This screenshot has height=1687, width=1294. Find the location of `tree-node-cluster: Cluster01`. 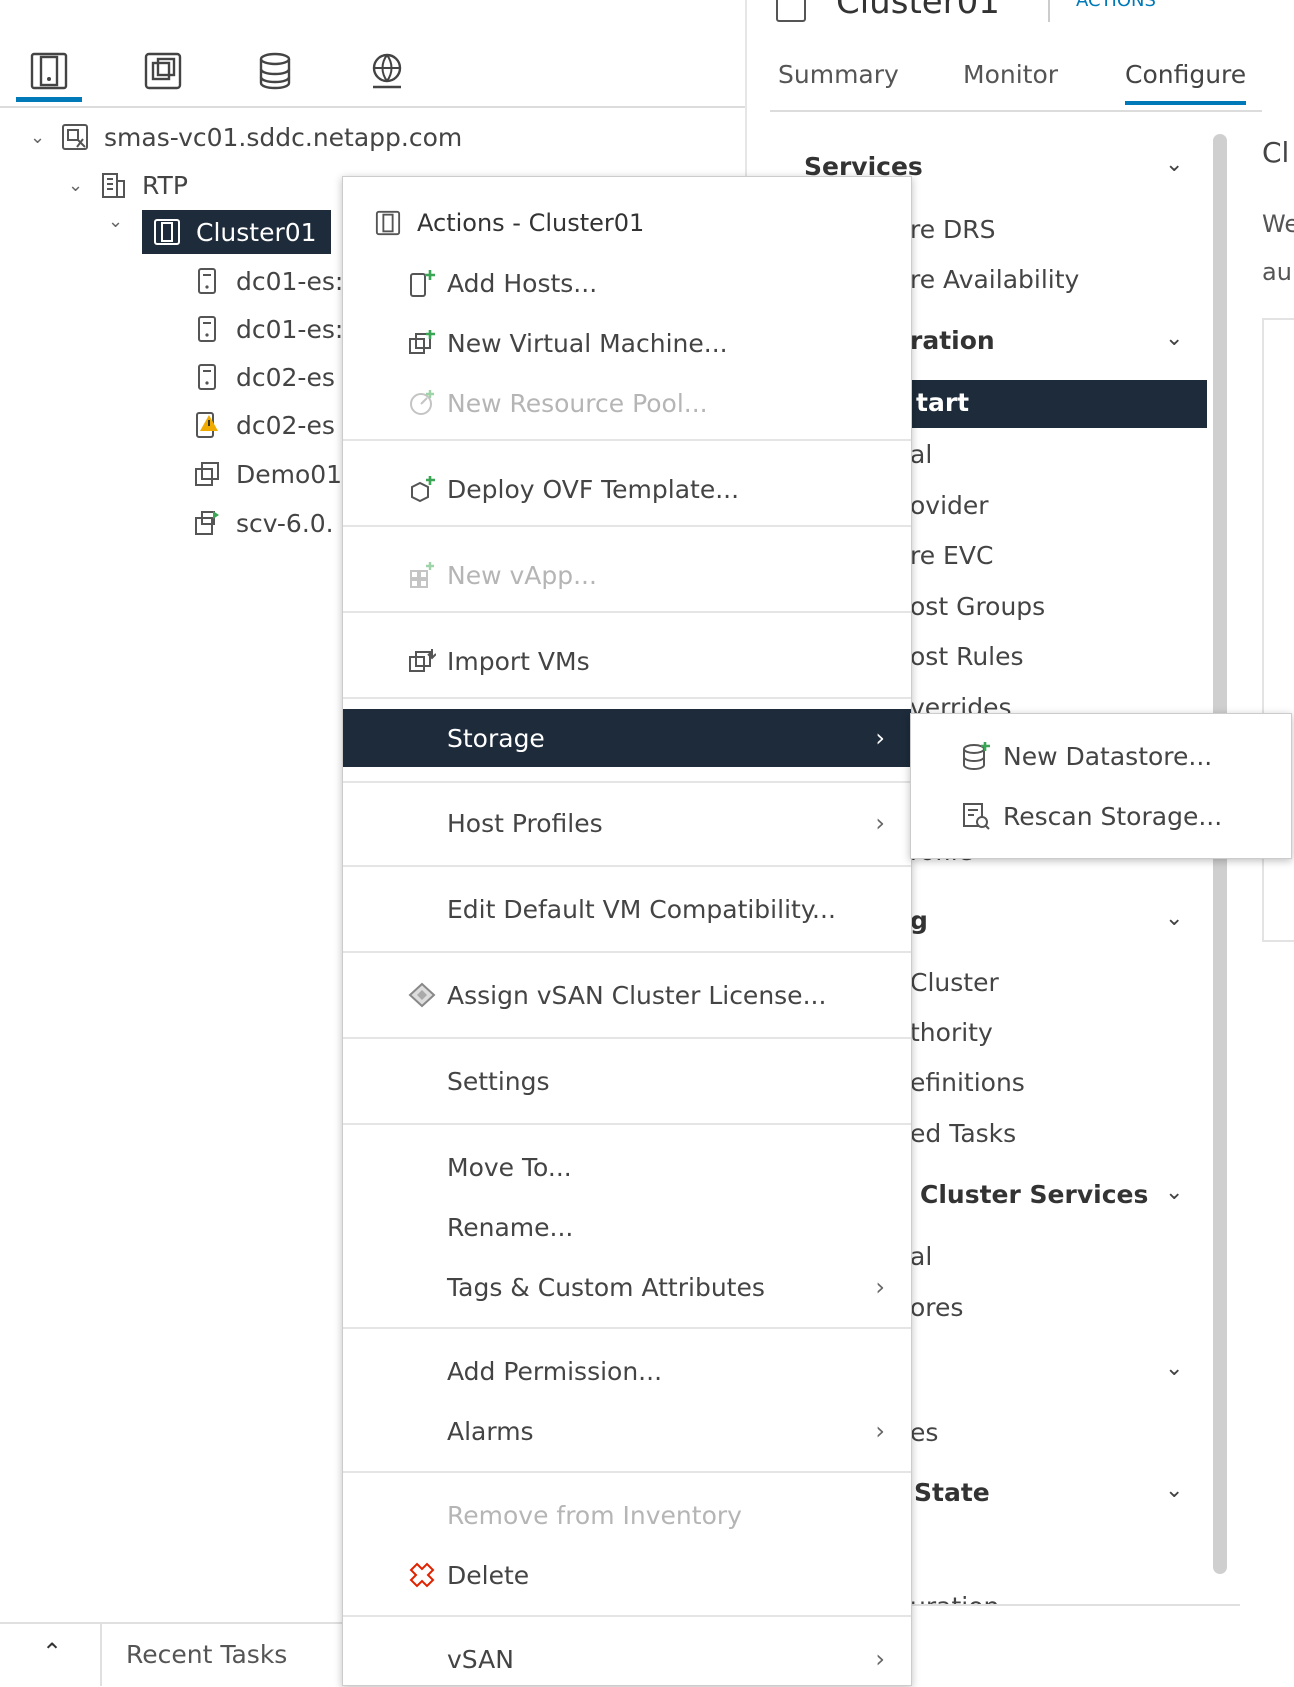

tree-node-cluster: Cluster01 is located at coordinates (236, 232).